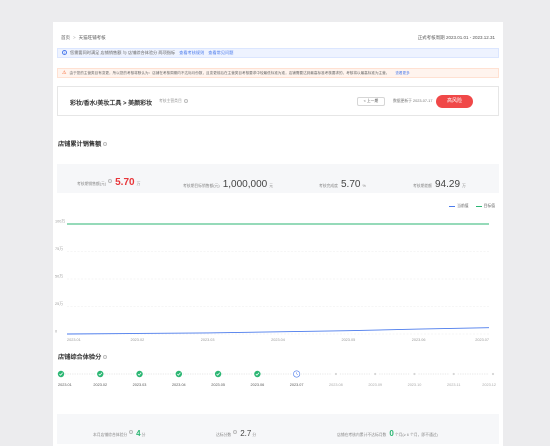 The height and width of the screenshot is (446, 550). I want to click on timeline-month-label: 2023.07, so click(297, 385).